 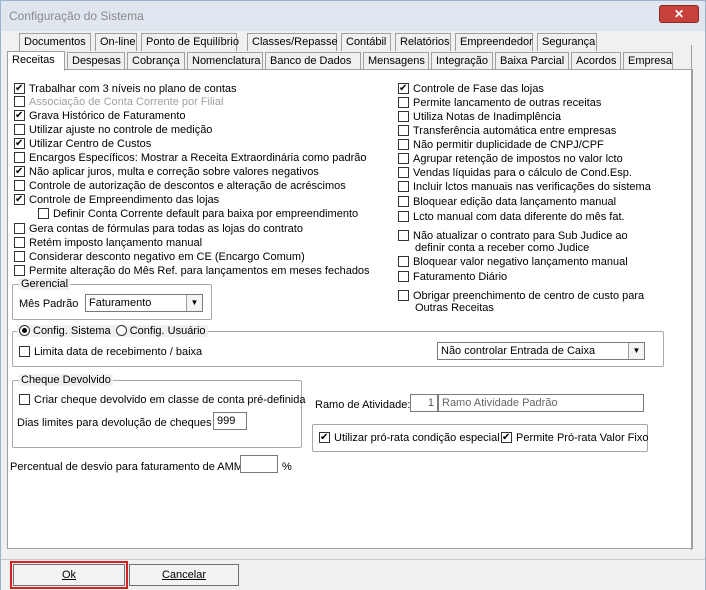 What do you see at coordinates (487, 117) in the screenshot?
I see `right-option-label: Utiliza Notas de Inadimplência` at bounding box center [487, 117].